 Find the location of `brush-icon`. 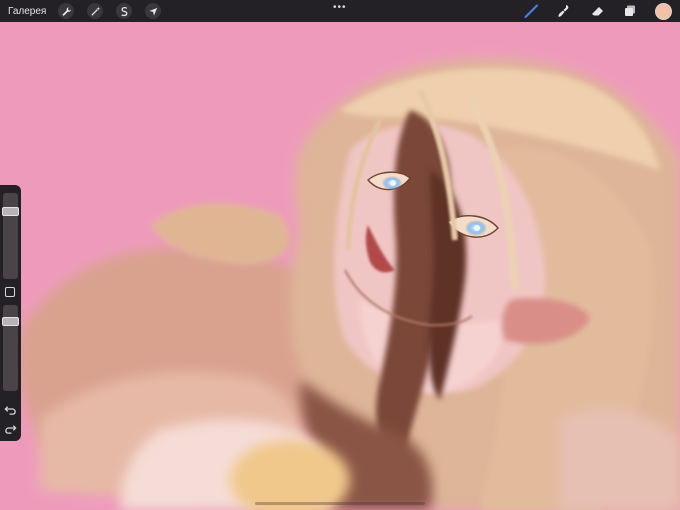

brush-icon is located at coordinates (531, 11).